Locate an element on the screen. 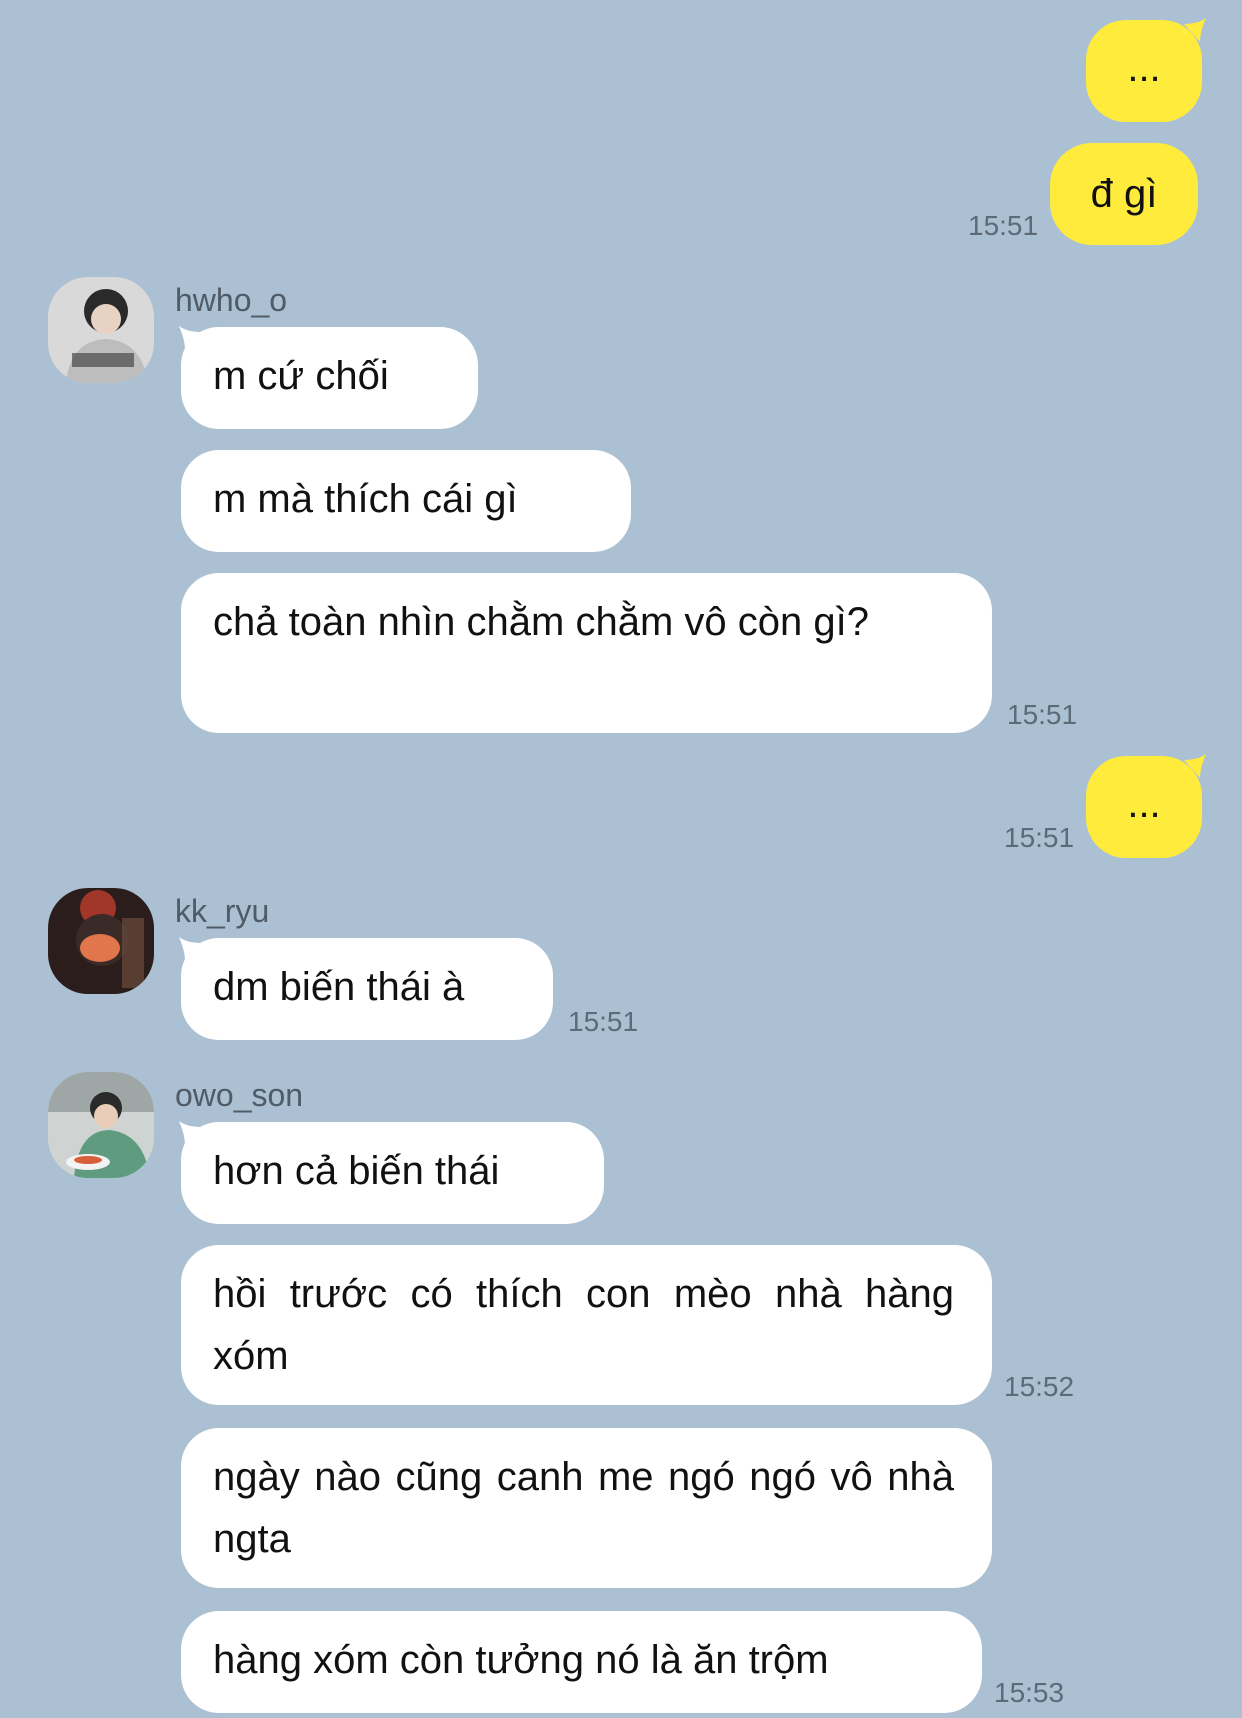  sender-name: kk_ryu is located at coordinates (222, 911).